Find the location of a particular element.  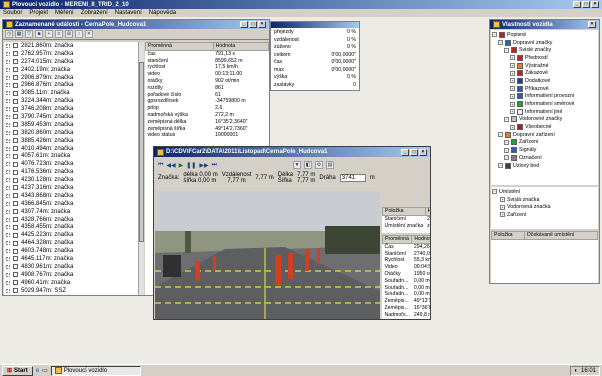

tree-node: + Informativní provozní is located at coordinates (544, 97).